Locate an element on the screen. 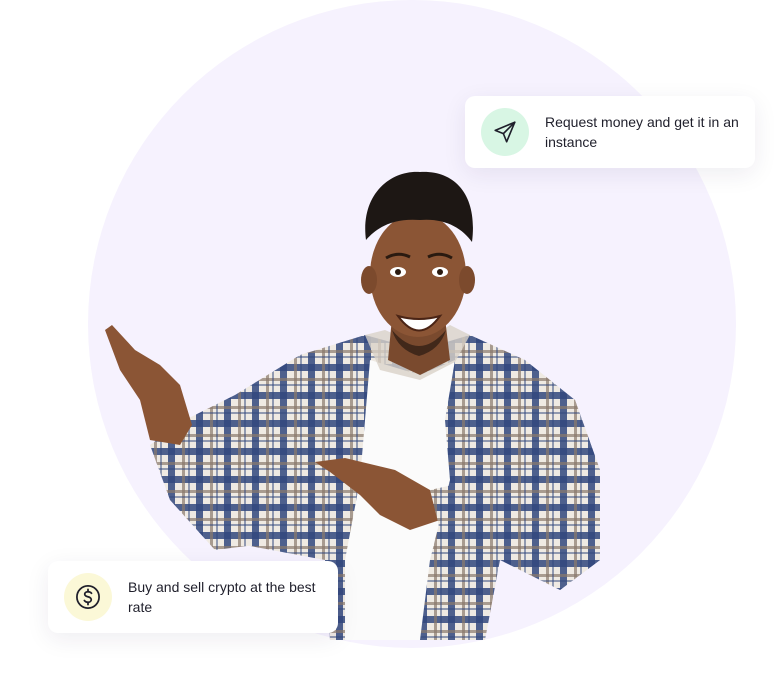  crypto-text: Buy and sell crypto at the best rate is located at coordinates (222, 597).